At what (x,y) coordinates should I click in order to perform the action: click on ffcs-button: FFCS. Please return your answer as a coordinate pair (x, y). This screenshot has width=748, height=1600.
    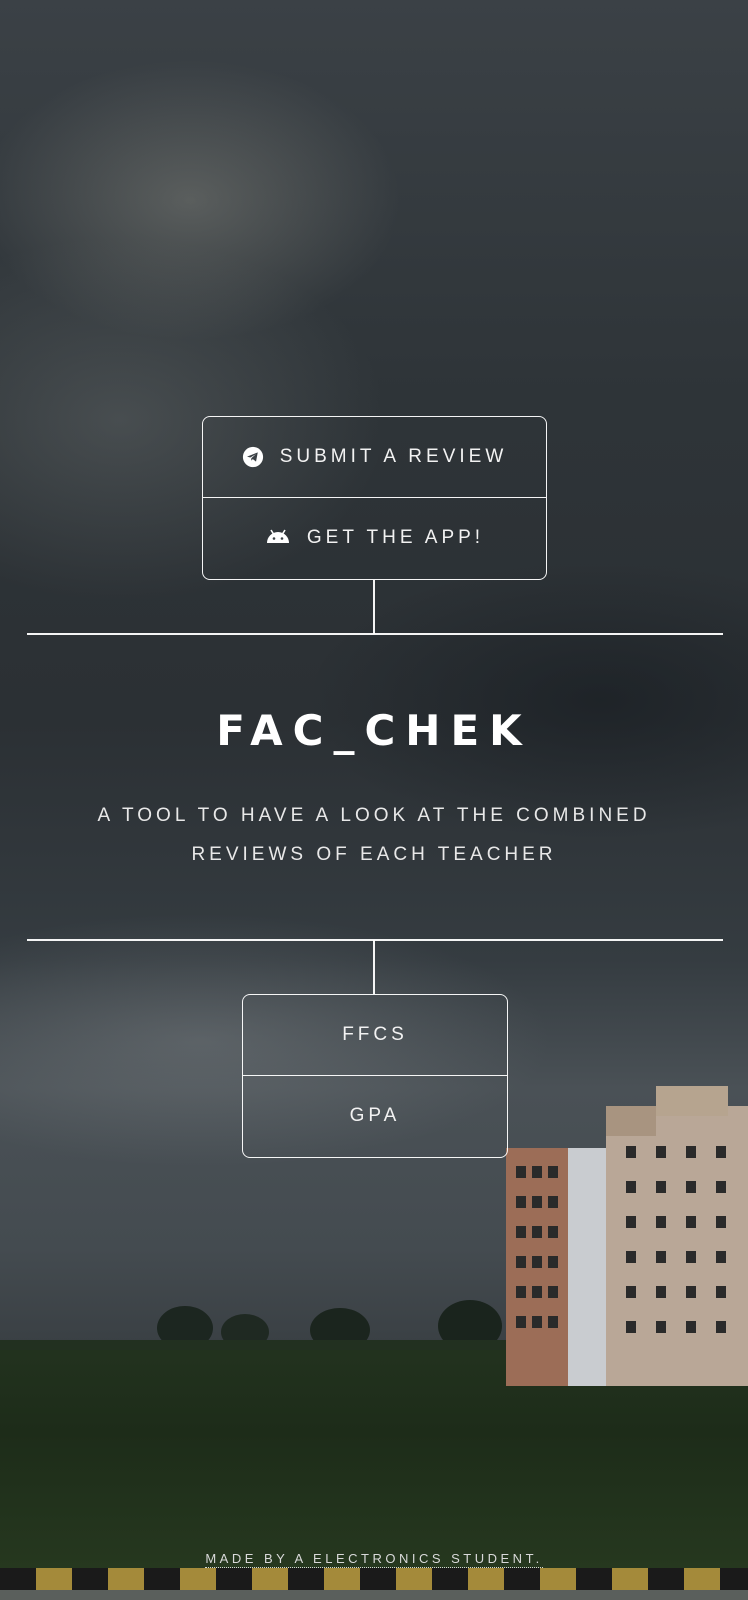
    Looking at the image, I should click on (375, 1035).